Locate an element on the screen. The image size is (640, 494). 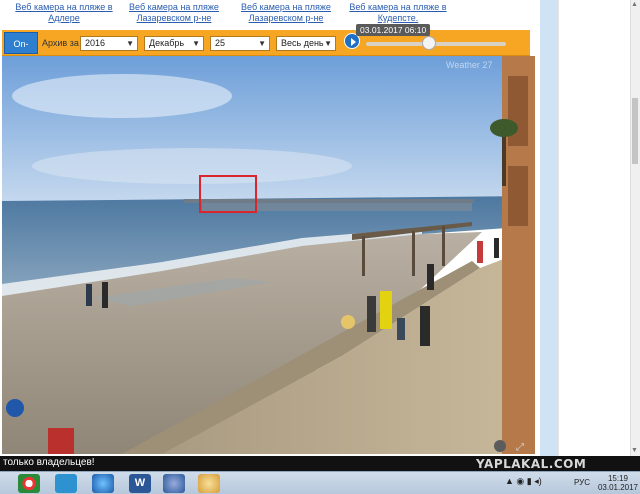
month-value: Декабрь is located at coordinates (167, 43).